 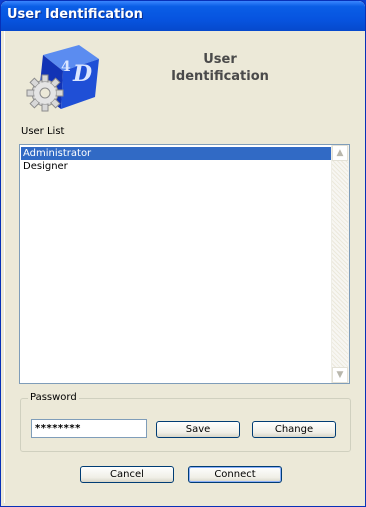 I want to click on vertical-scrollbar: ▲ ▼, so click(x=340, y=264).